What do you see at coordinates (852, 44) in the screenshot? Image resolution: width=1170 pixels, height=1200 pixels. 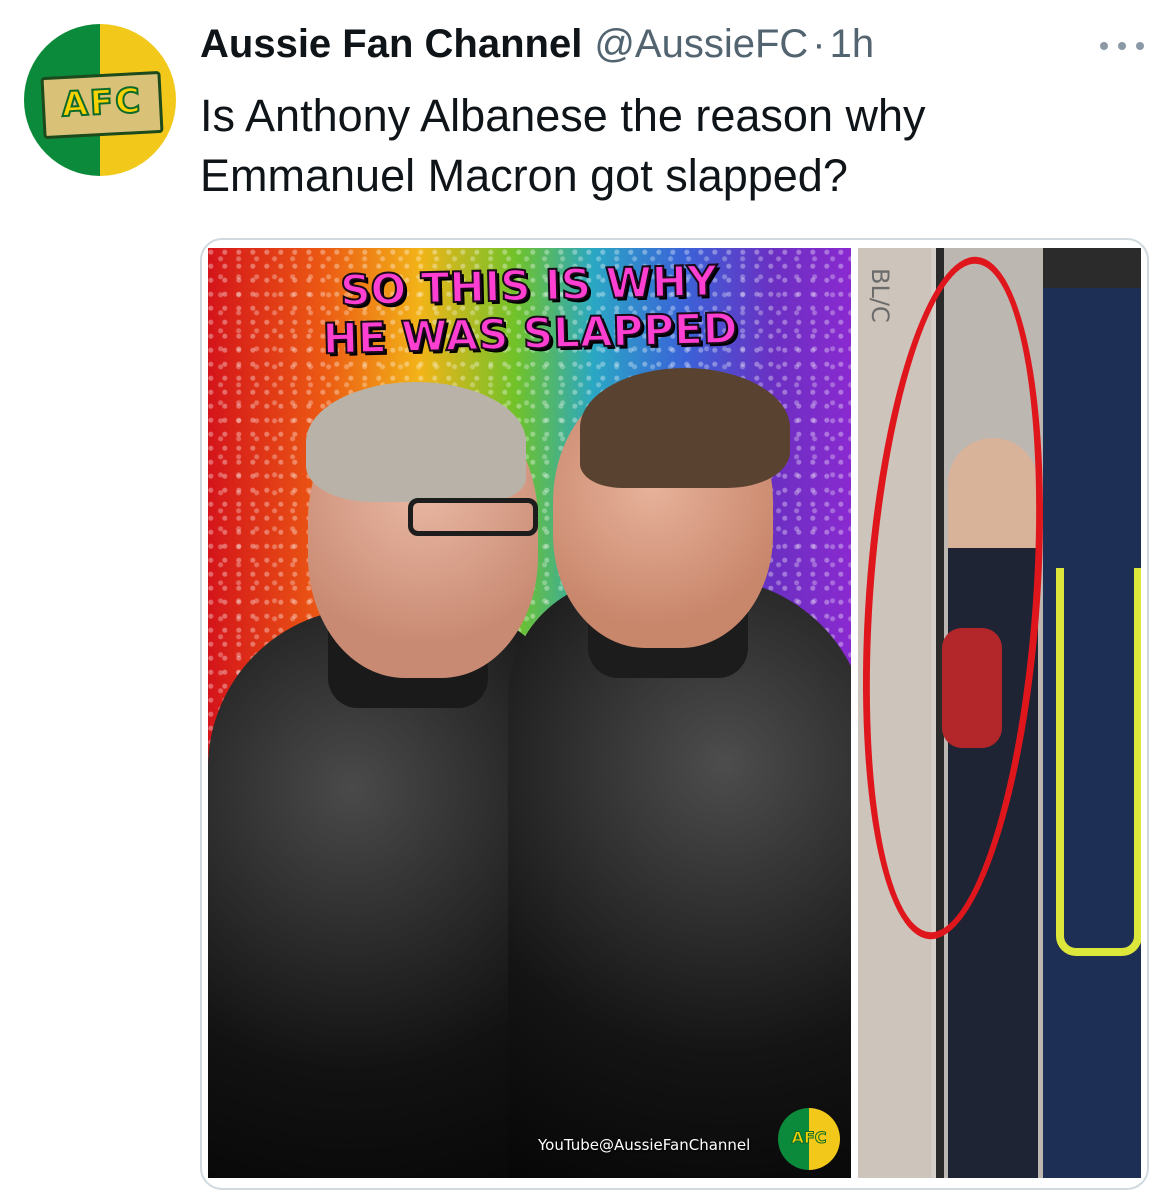 I see `timestamp: 1h` at bounding box center [852, 44].